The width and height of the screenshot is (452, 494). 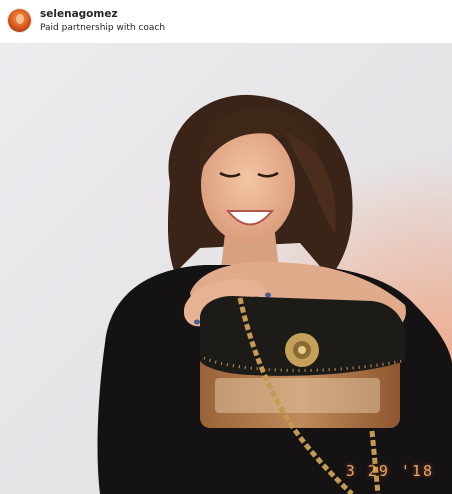 I want to click on avatar-face, so click(x=20, y=19).